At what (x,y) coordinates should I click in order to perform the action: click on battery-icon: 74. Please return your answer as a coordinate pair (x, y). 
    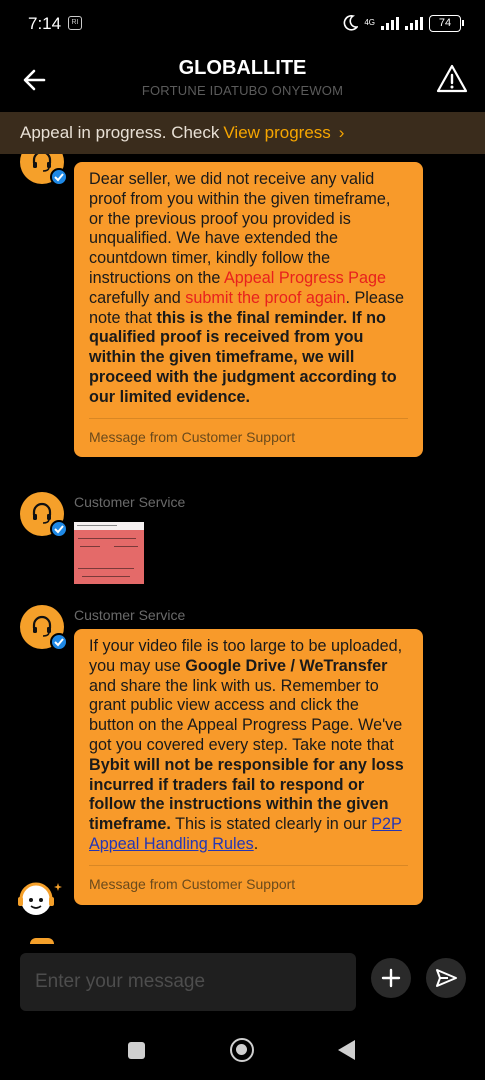
    Looking at the image, I should click on (446, 23).